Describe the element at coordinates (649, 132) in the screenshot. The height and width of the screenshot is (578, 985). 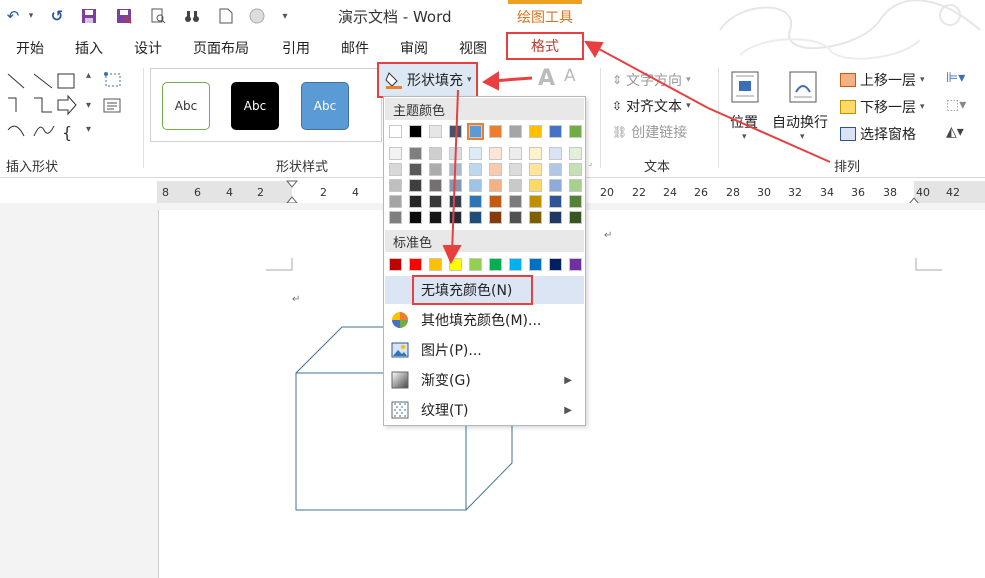
I see `create-link-button: ⛓ 创建链接` at that location.